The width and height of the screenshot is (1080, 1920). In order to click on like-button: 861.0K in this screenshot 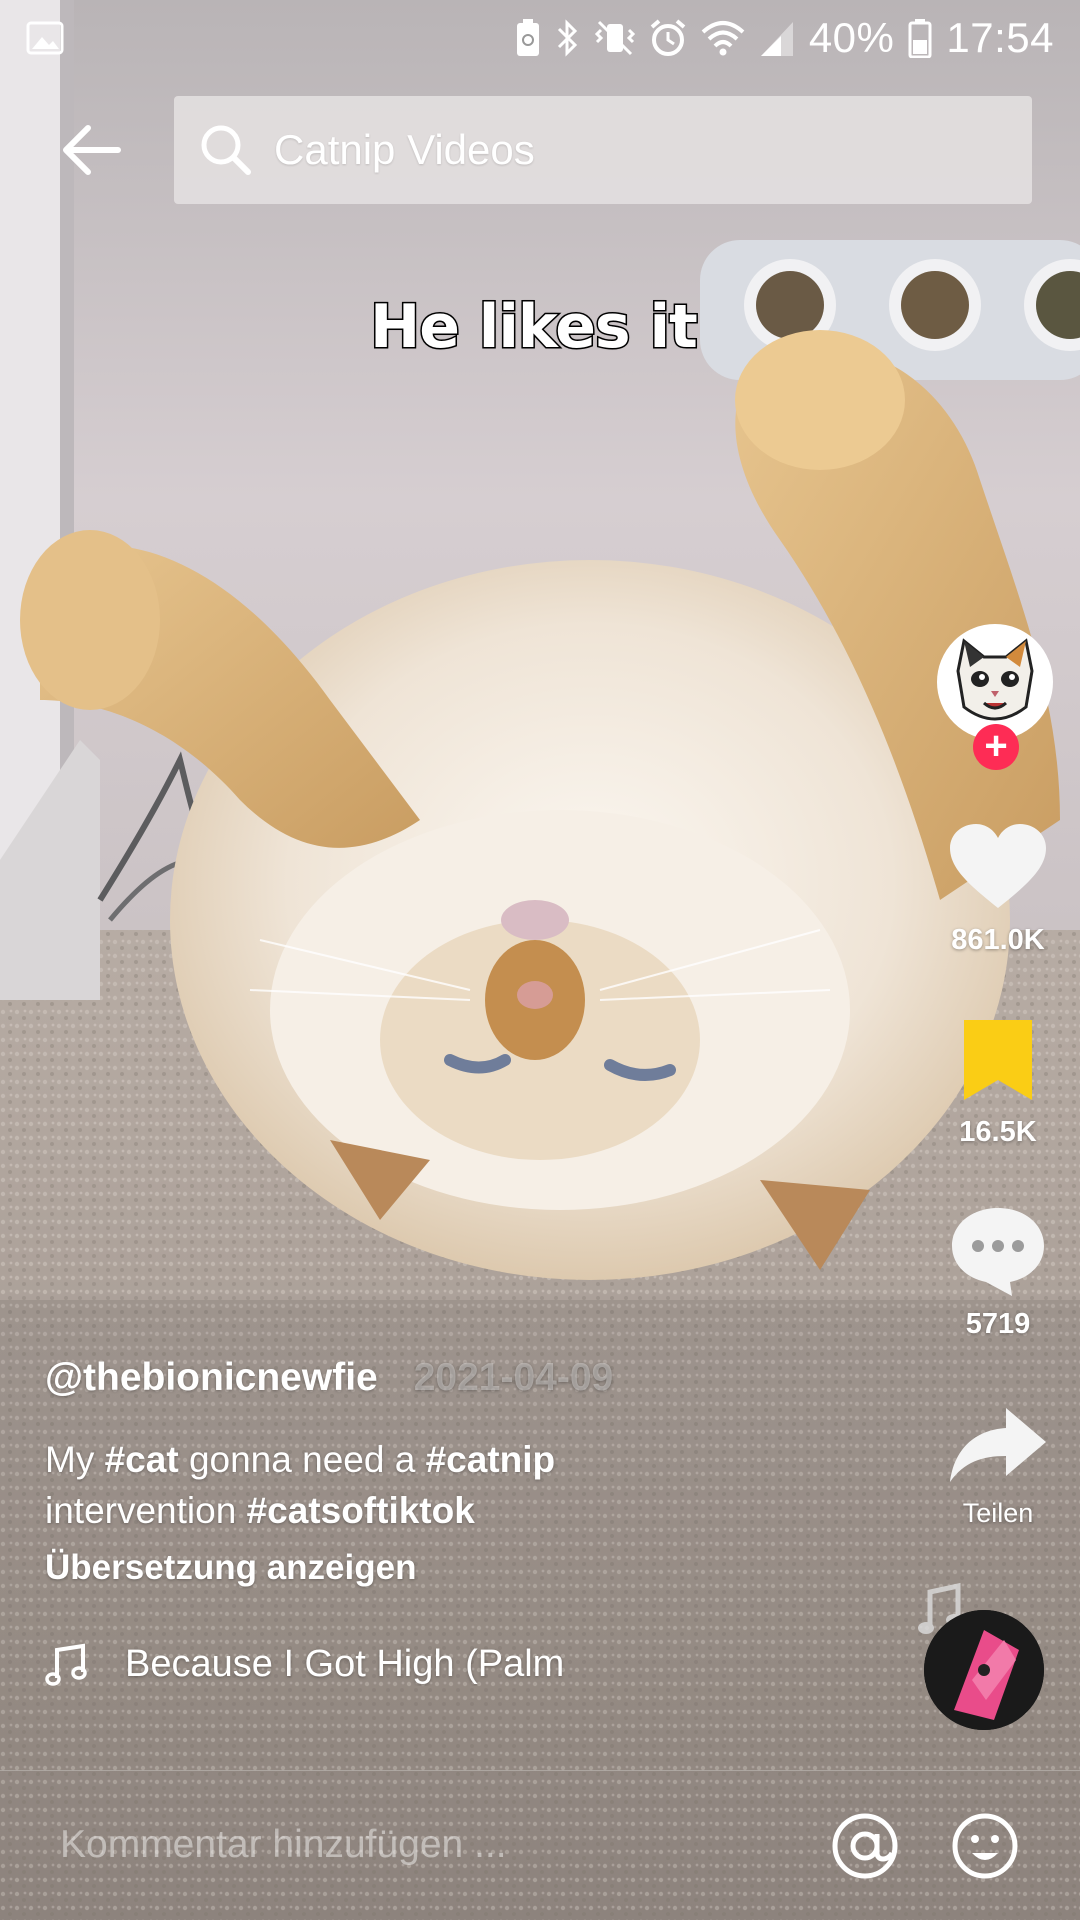, I will do `click(998, 889)`.